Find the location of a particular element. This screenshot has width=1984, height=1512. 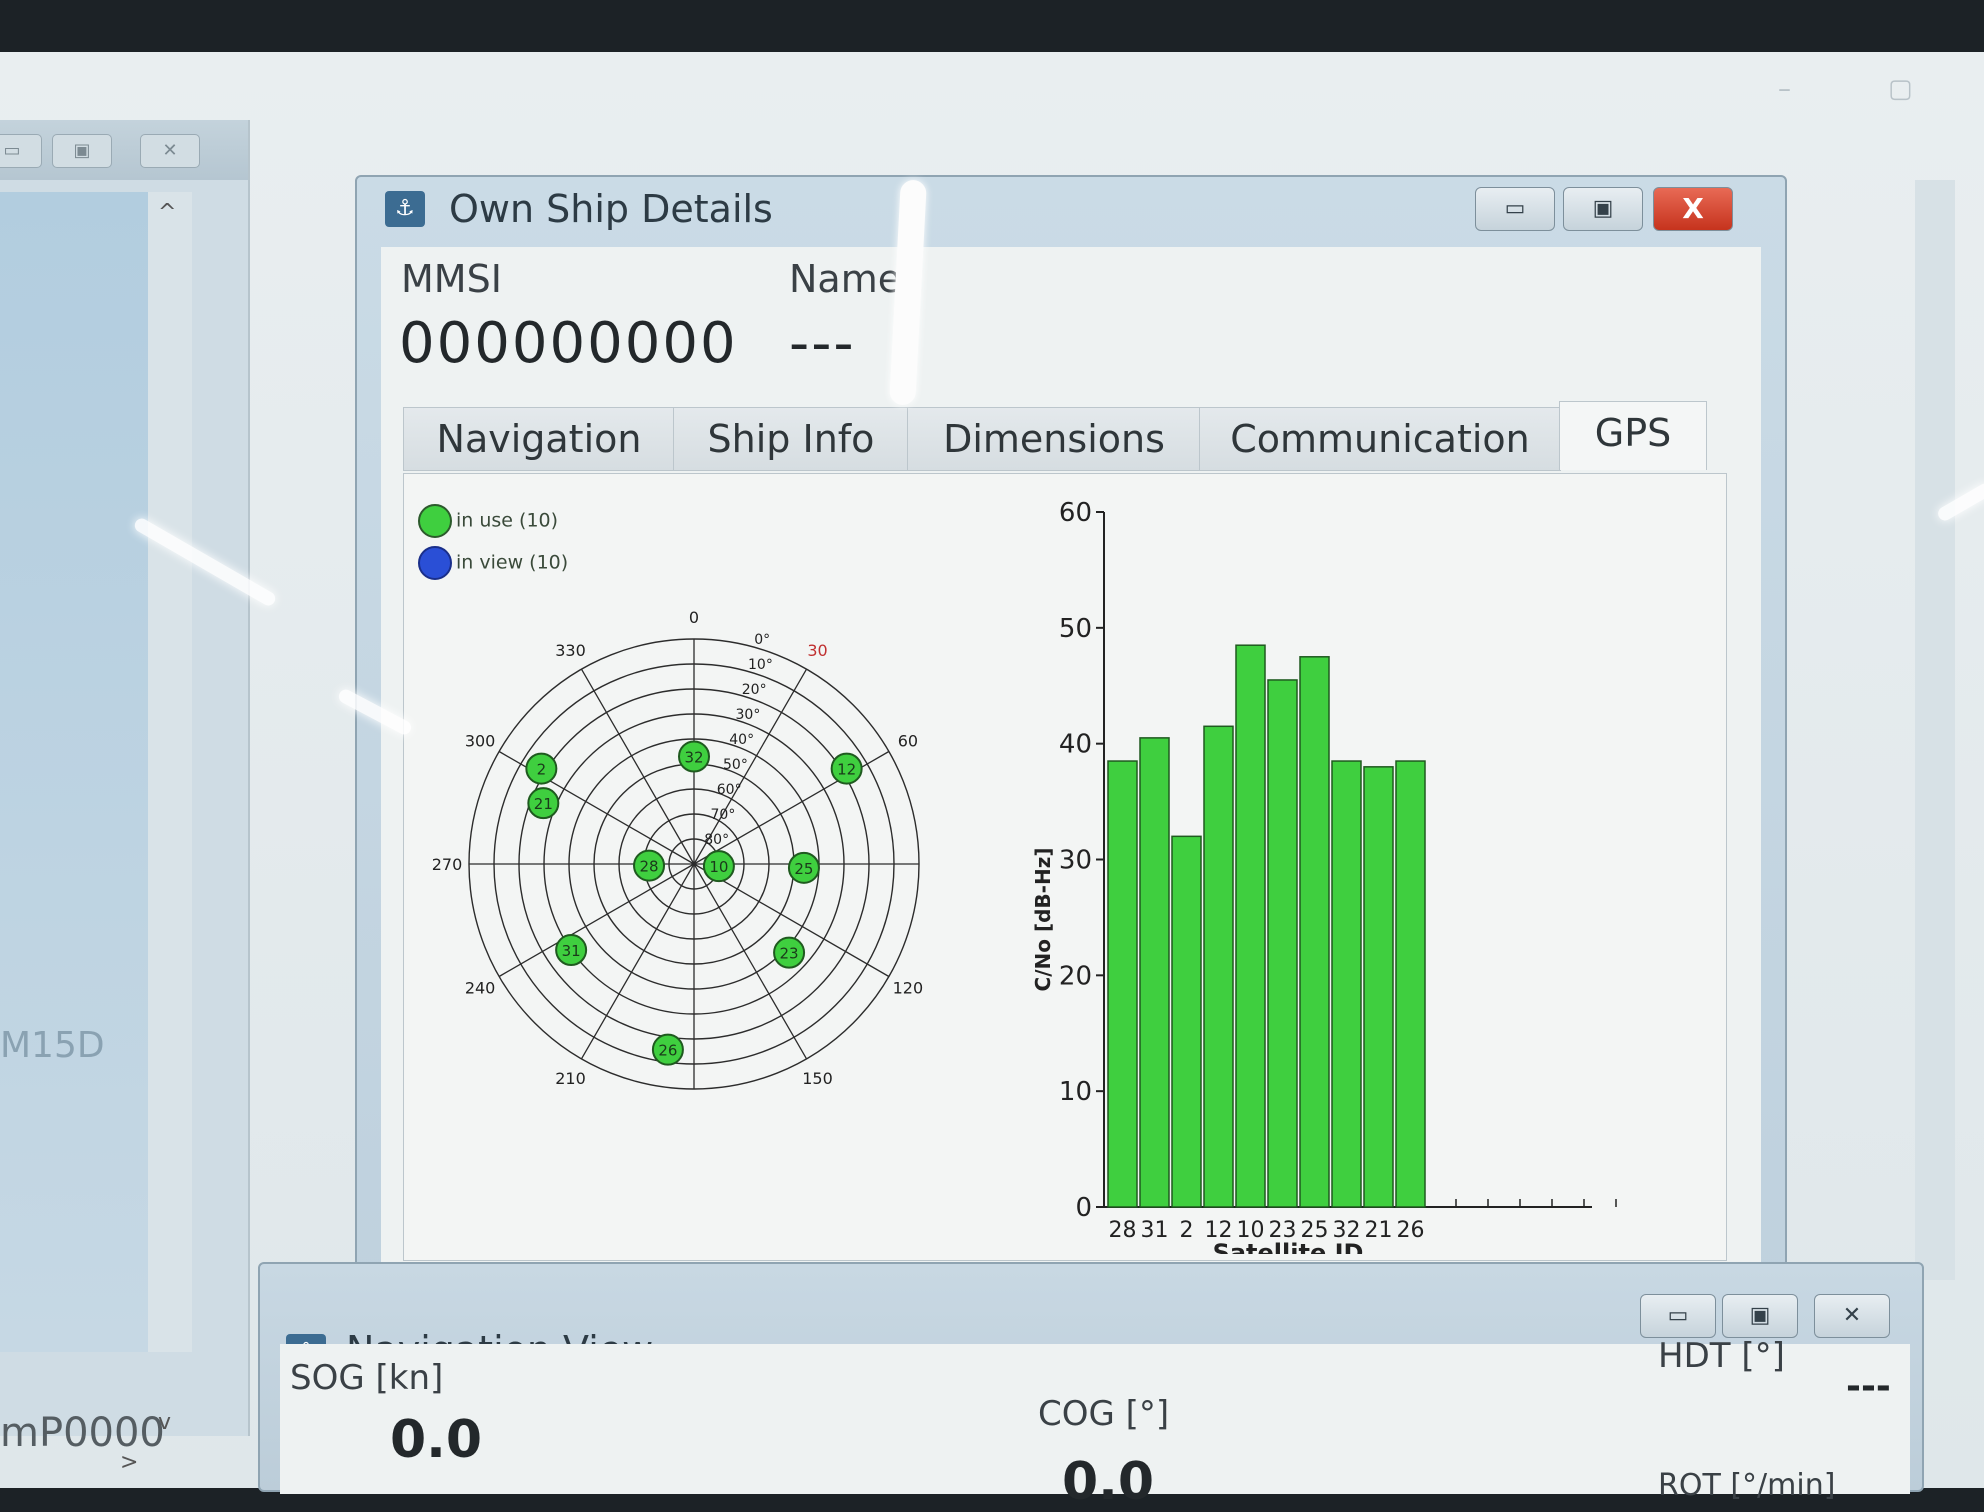

tab-communication: Communication is located at coordinates (1380, 439).